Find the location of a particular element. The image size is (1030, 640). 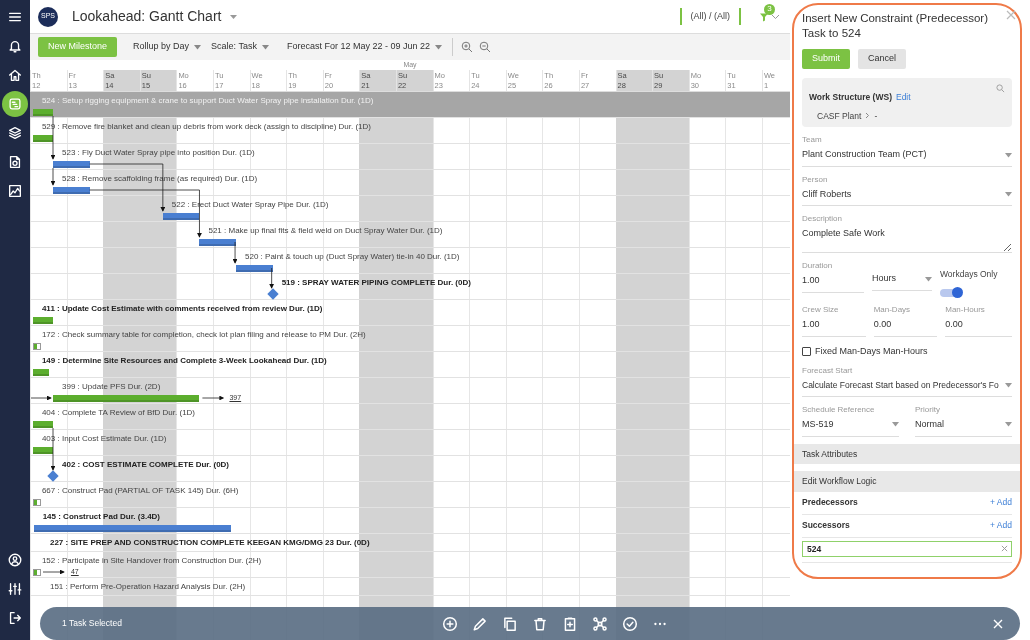

bell-icon is located at coordinates (15, 46).